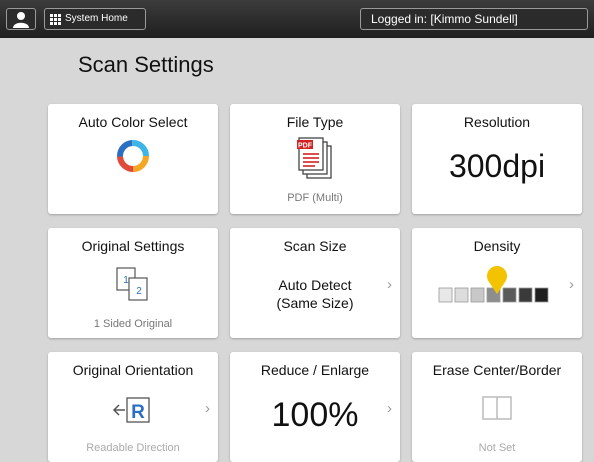  I want to click on density-tile: Density ›, so click(497, 283).